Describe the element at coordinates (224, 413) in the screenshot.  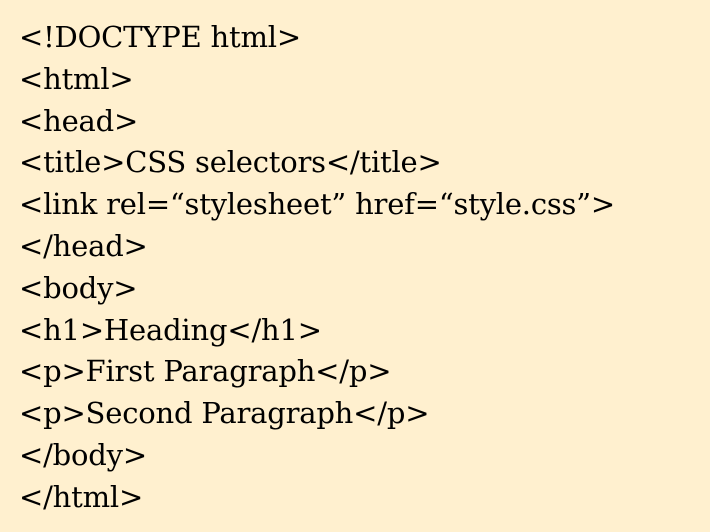
I see `code-line-second-paragraph: <p>Second Paragraph</p>` at that location.